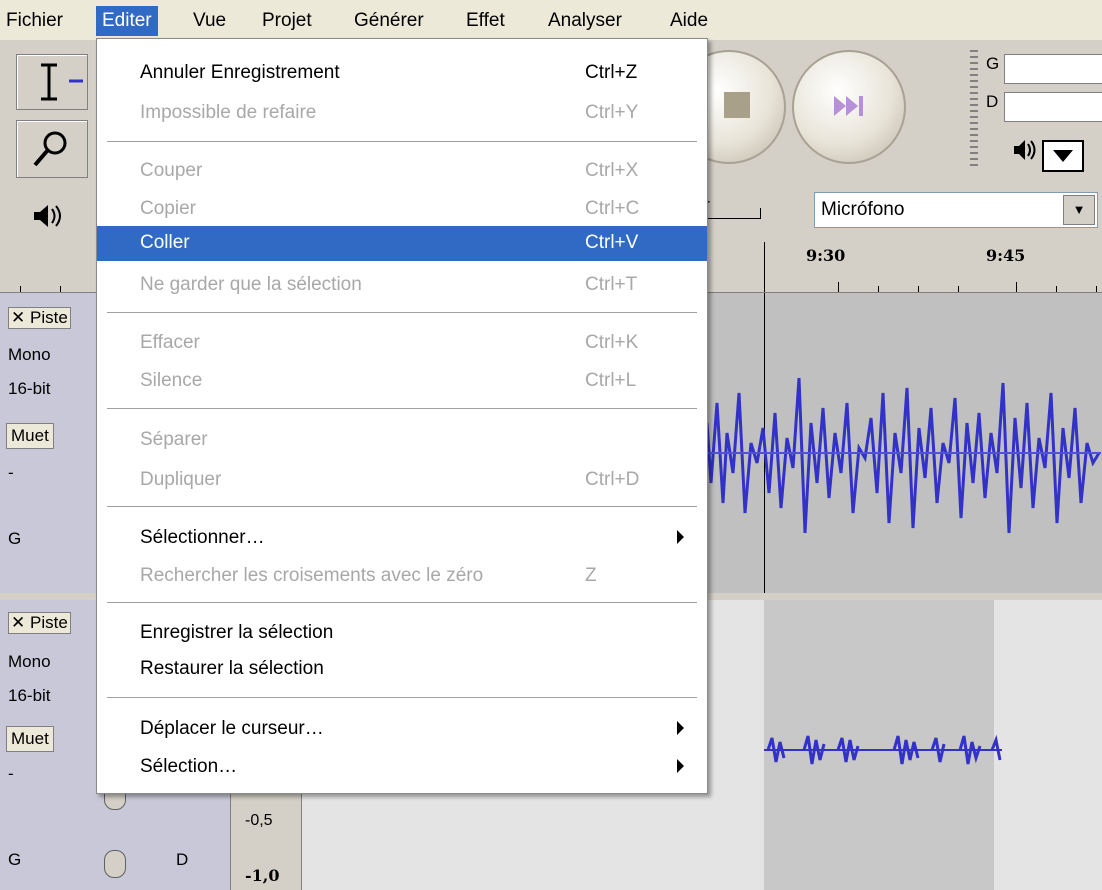  What do you see at coordinates (287, 21) in the screenshot?
I see `menu-projet: Projet` at bounding box center [287, 21].